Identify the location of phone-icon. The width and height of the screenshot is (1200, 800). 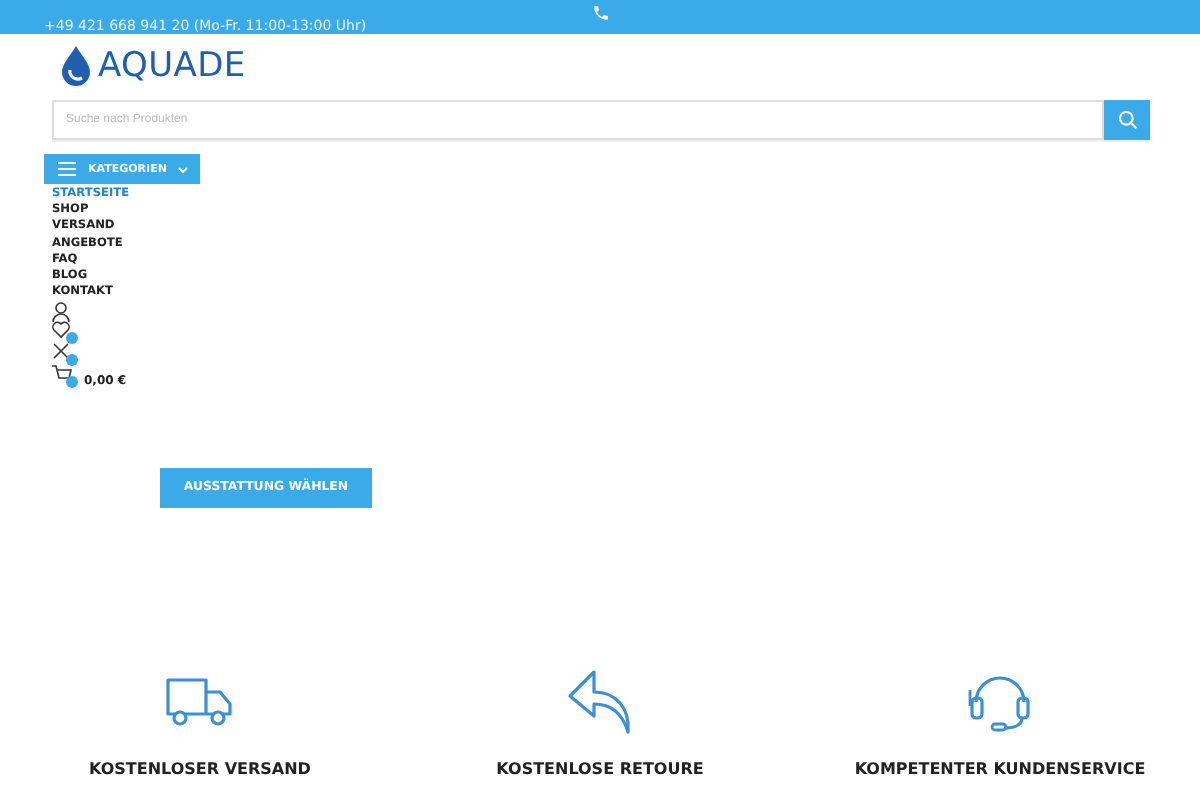
(600, 13).